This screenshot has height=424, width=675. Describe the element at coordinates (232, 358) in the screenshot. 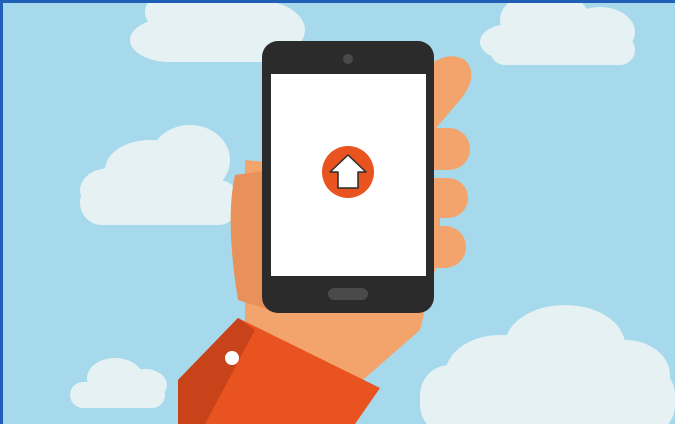

I see `sleeve-button` at that location.